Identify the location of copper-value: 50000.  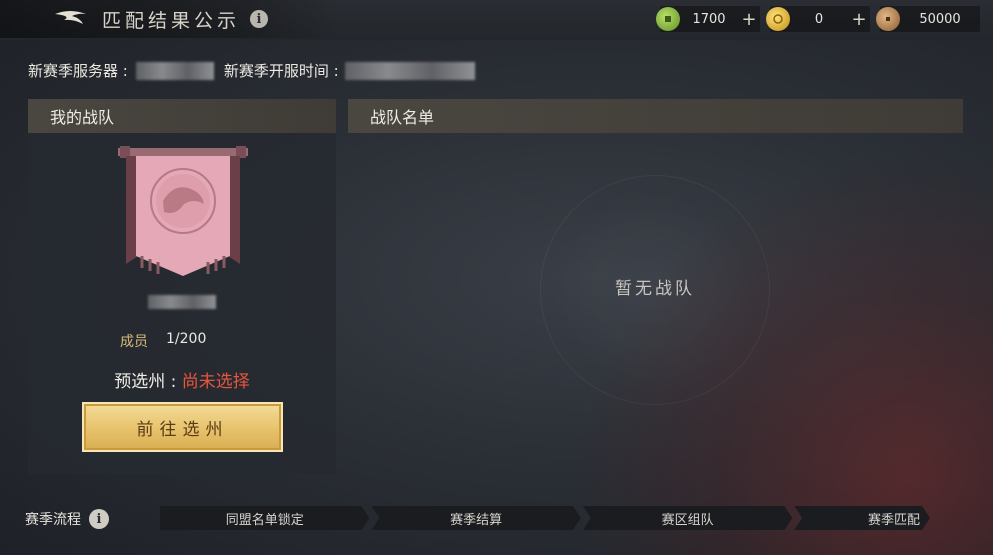
(940, 19).